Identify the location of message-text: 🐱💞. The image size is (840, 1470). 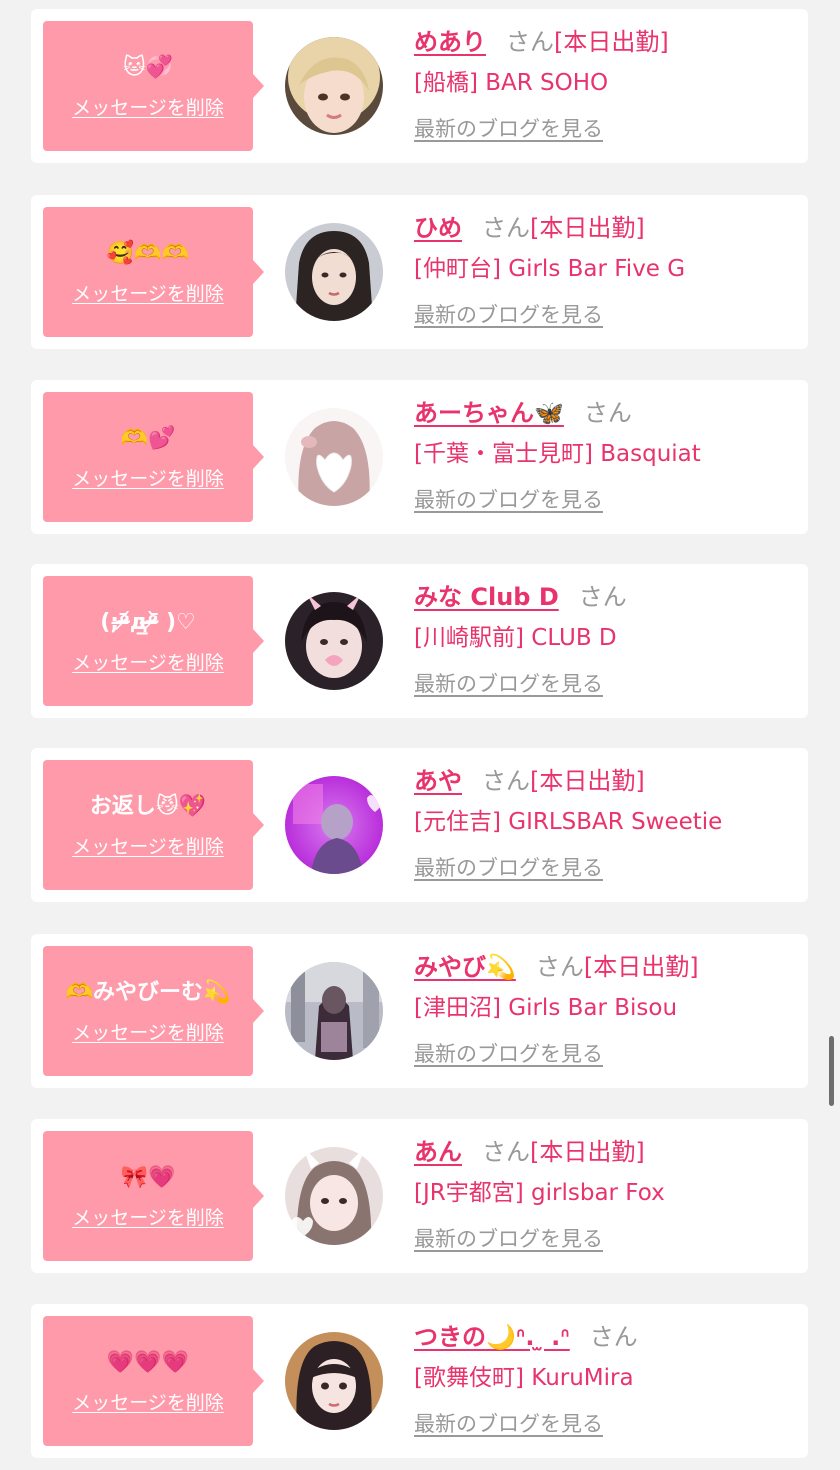
(148, 67).